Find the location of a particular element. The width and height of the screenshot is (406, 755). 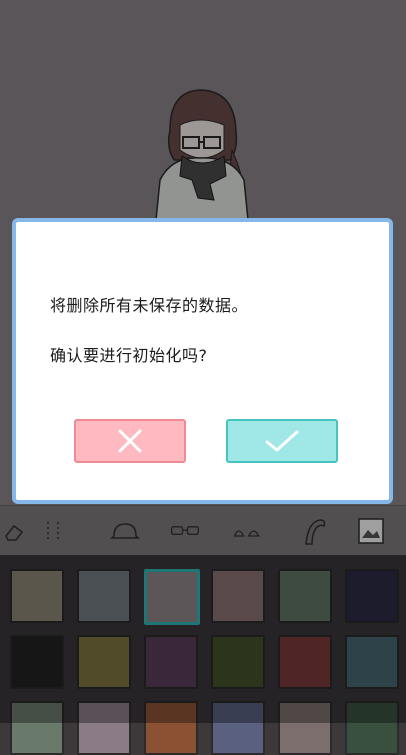

dialog-message-line2: 确认要进行初始化吗? is located at coordinates (129, 355).